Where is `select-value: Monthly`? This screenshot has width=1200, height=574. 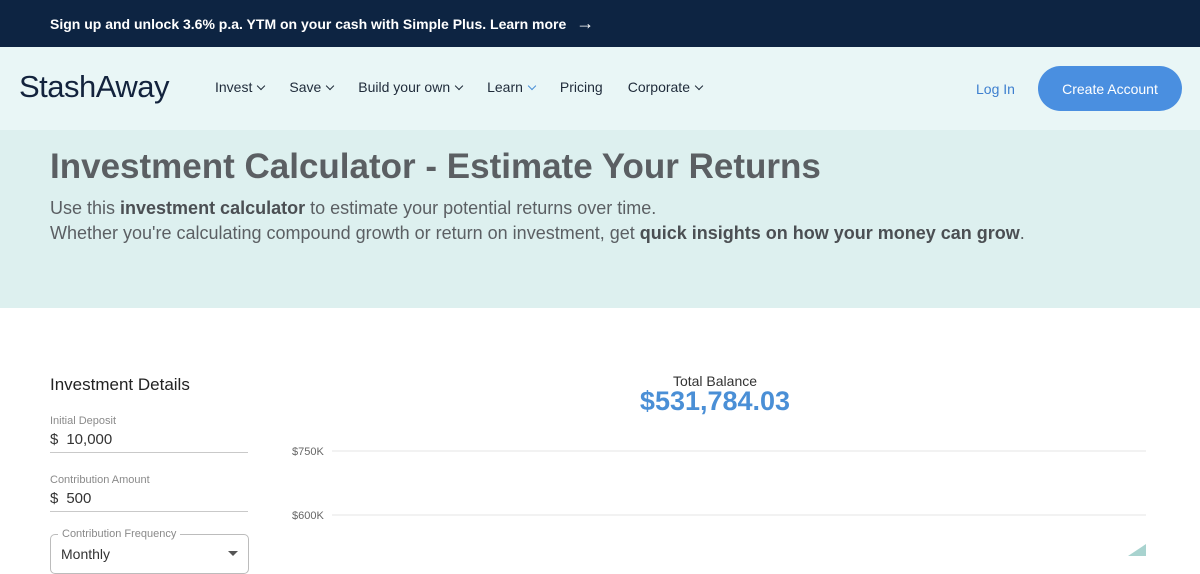 select-value: Monthly is located at coordinates (86, 554).